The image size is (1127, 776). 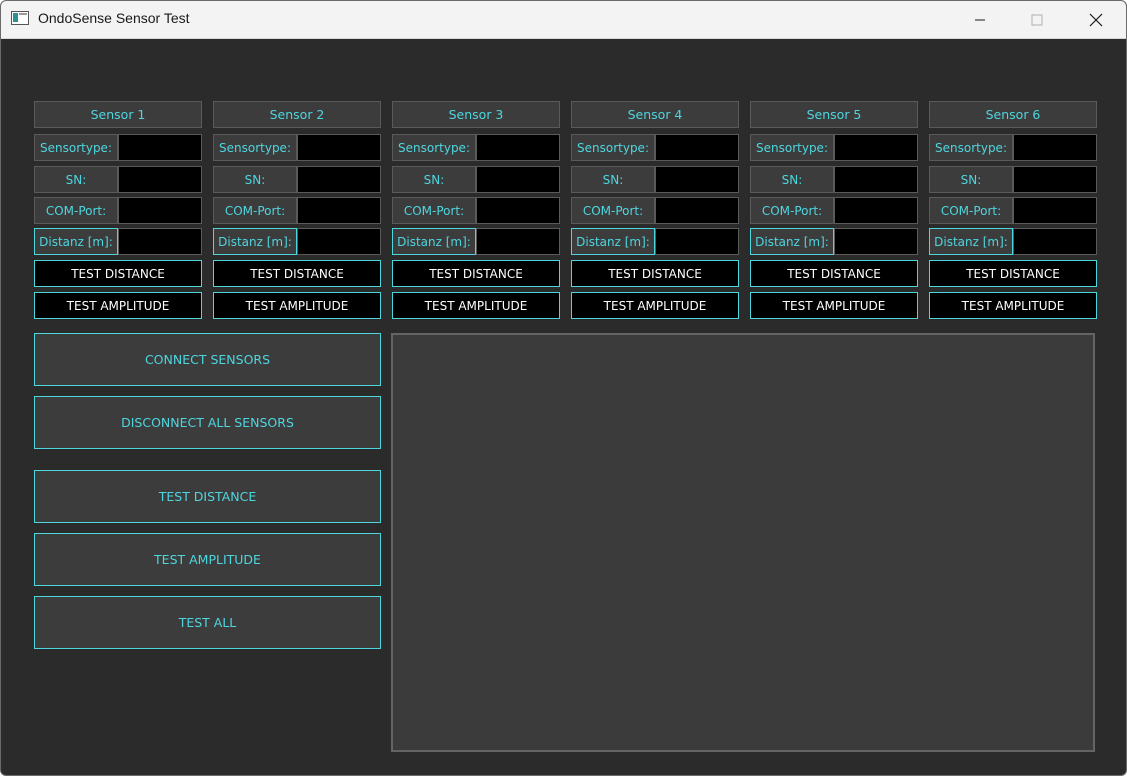 I want to click on test-distance-all-button: TEST DISTANCE, so click(x=207, y=496).